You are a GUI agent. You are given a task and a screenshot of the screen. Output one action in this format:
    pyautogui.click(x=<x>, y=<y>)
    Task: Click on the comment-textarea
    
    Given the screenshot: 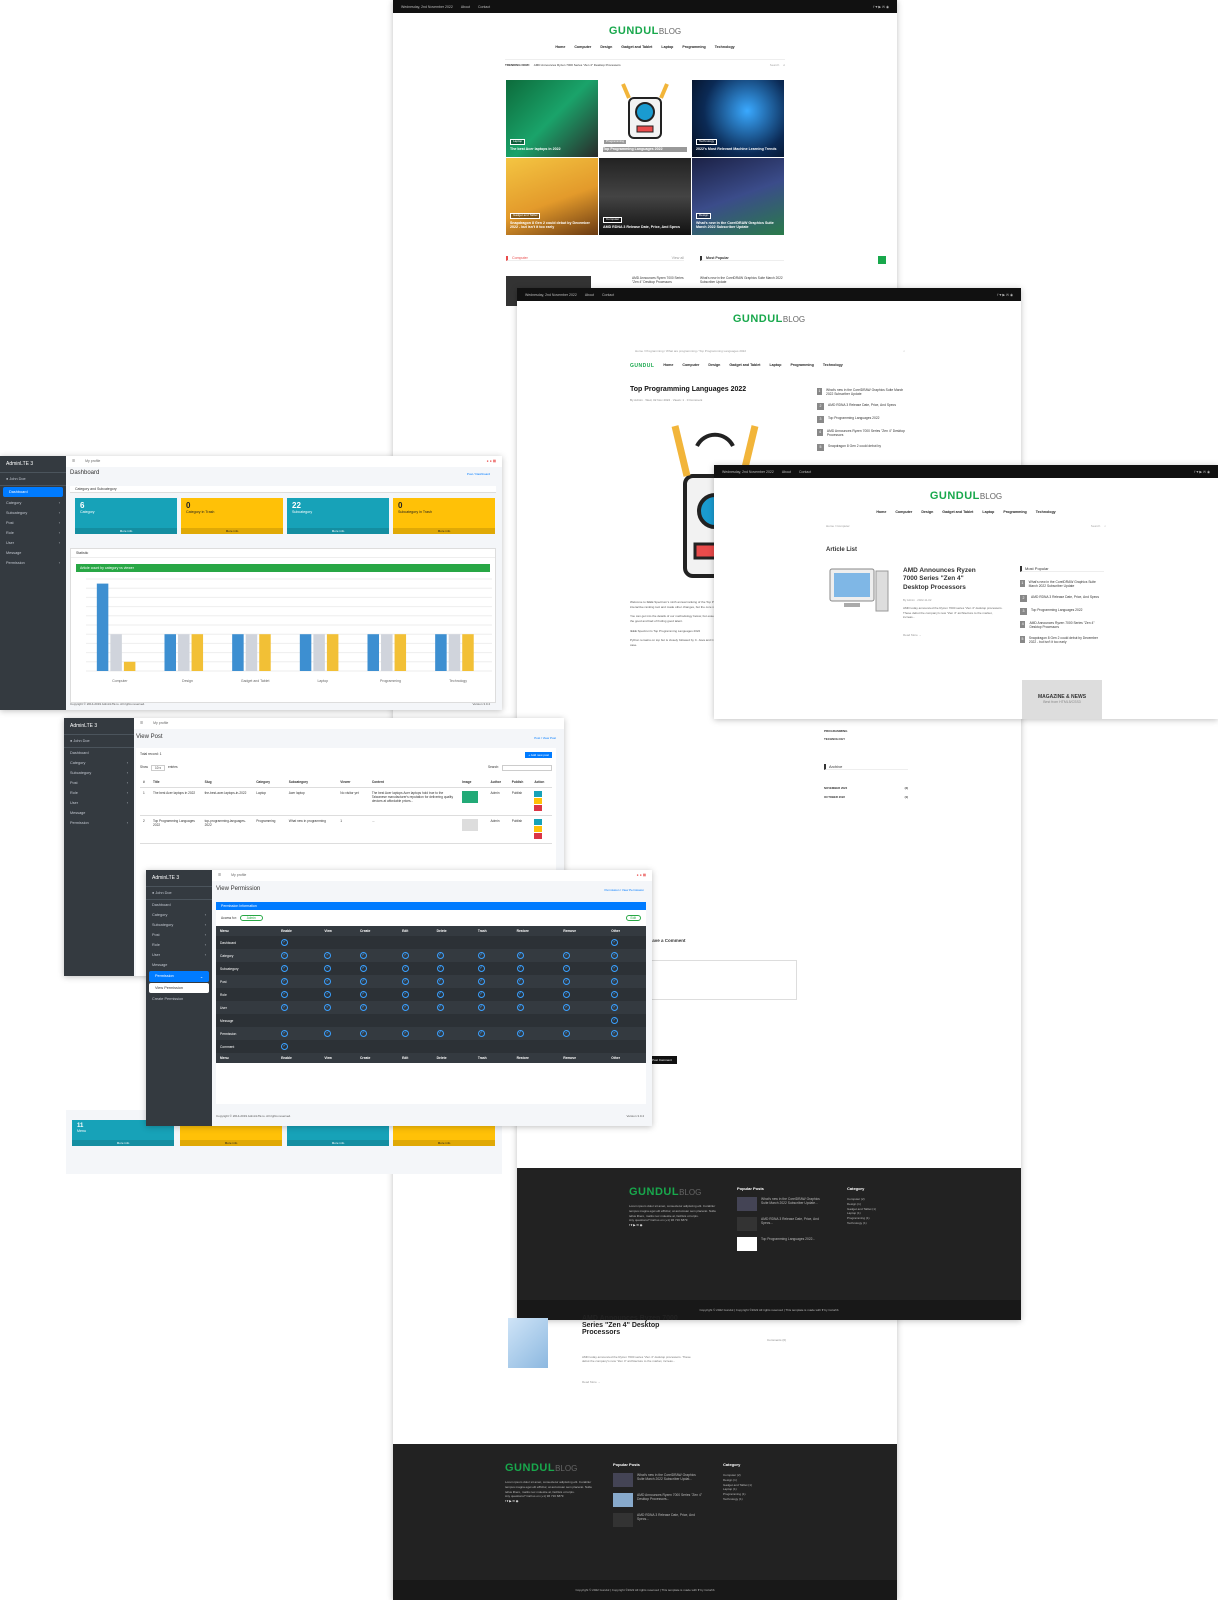 What is the action you would take?
    pyautogui.click(x=722, y=980)
    